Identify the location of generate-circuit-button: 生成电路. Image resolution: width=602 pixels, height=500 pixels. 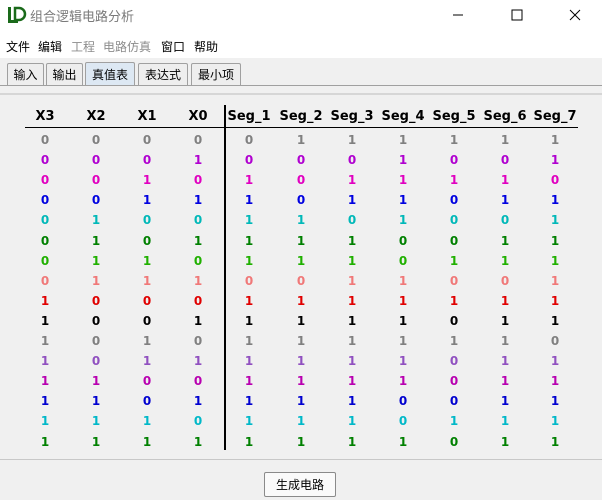
(300, 484).